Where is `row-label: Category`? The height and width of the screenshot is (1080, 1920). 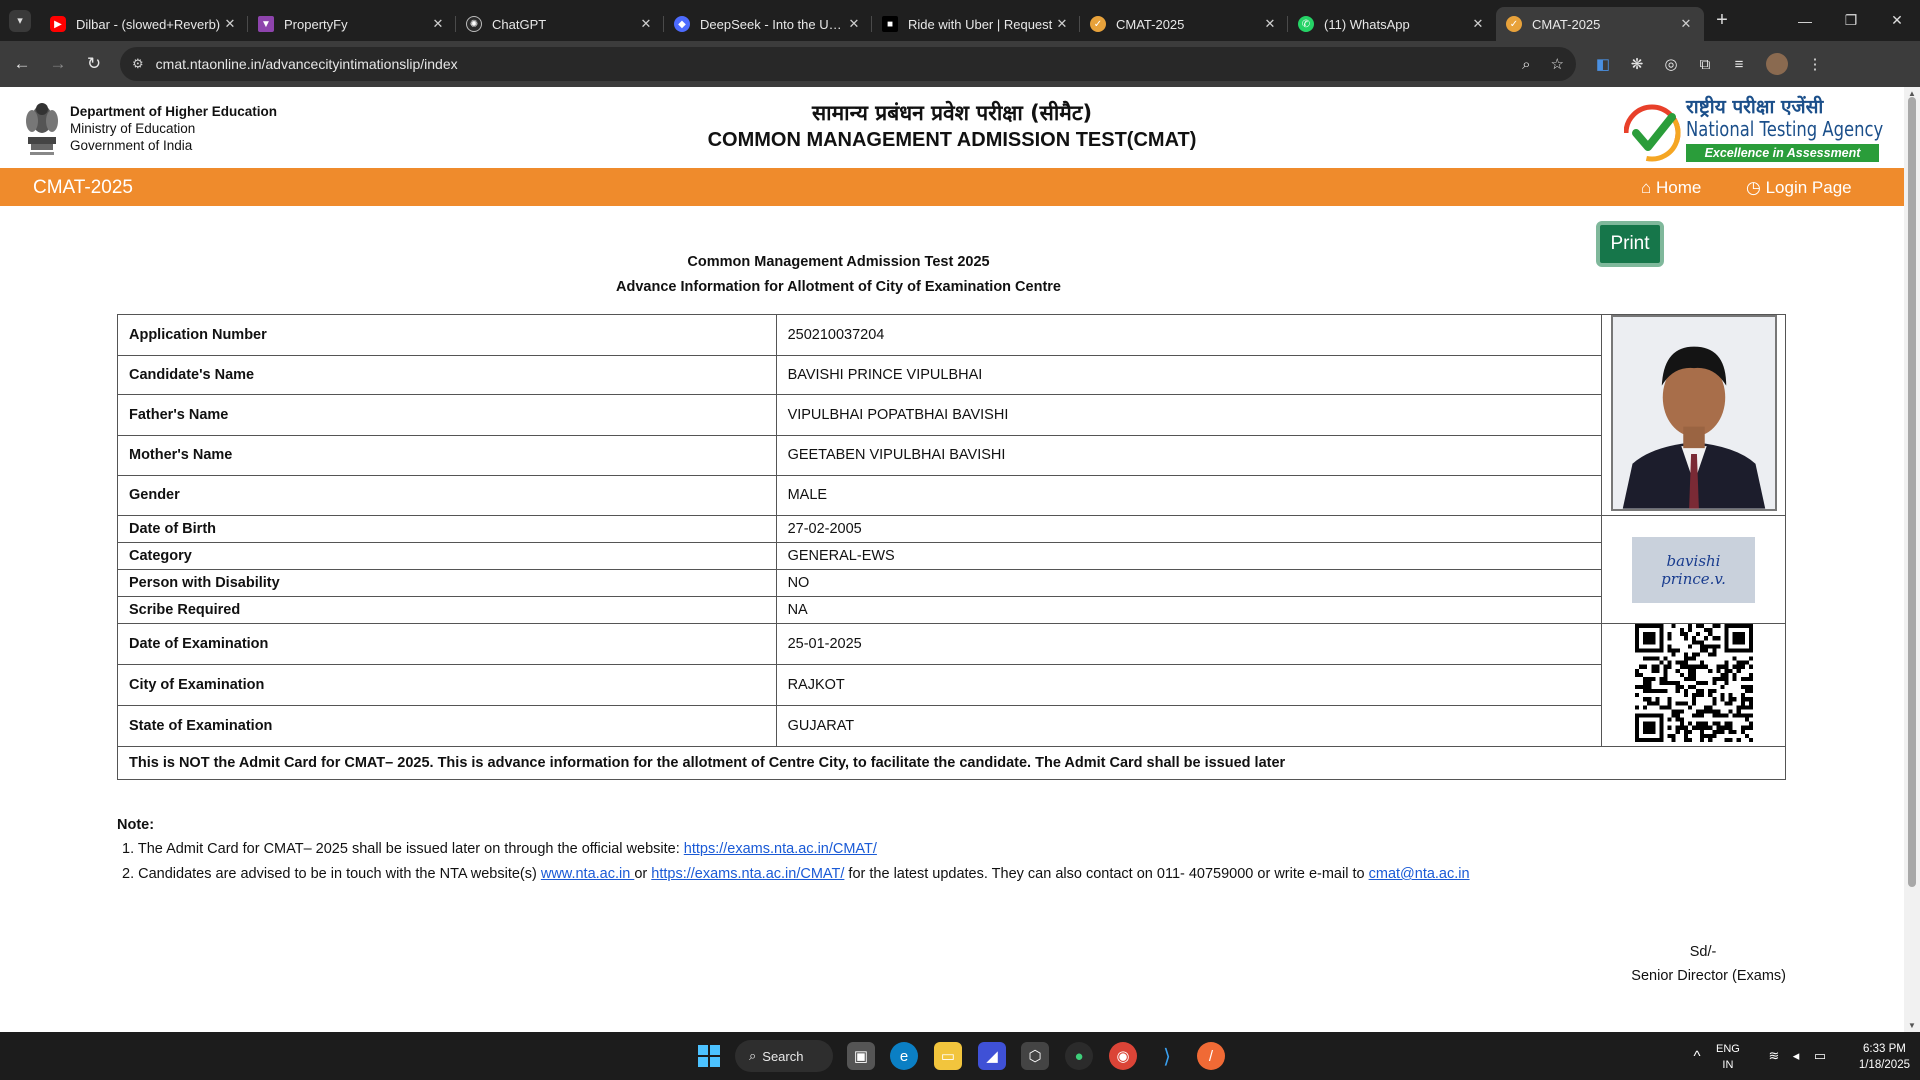 row-label: Category is located at coordinates (447, 556).